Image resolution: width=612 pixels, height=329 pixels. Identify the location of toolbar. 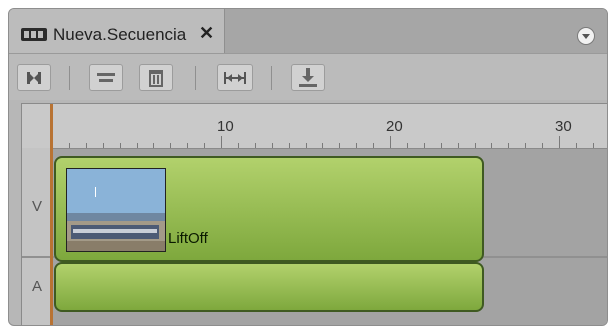
(308, 76).